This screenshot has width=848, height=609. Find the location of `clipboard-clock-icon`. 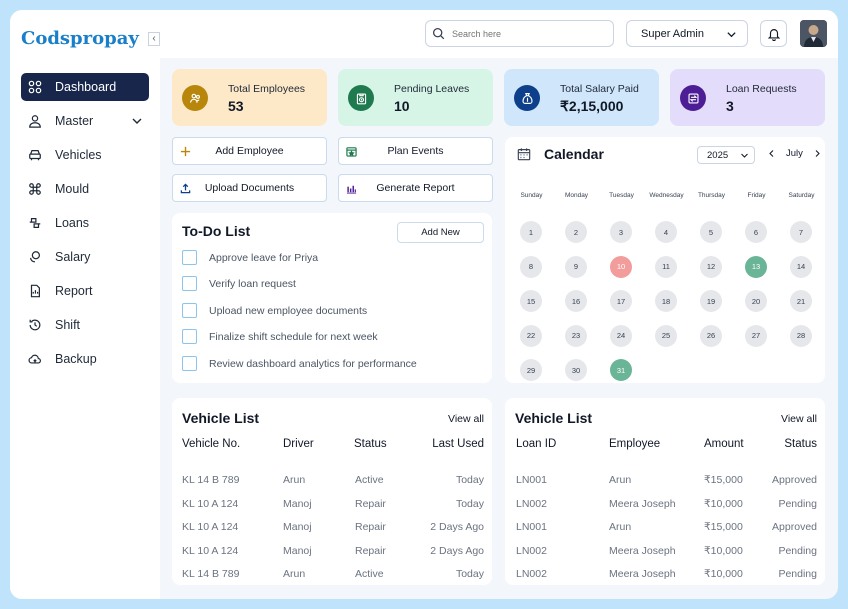

clipboard-clock-icon is located at coordinates (361, 98).